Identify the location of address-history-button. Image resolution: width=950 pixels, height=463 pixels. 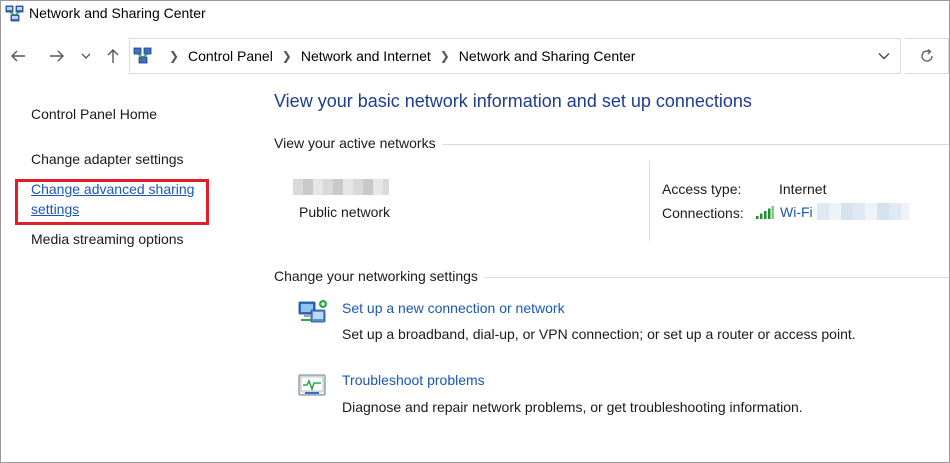
(884, 56).